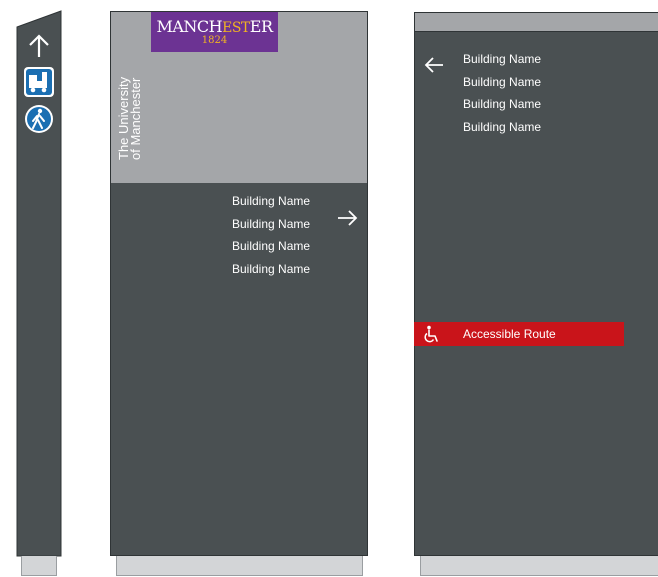 The width and height of the screenshot is (658, 577). What do you see at coordinates (539, 566) in the screenshot?
I see `directional-sign-base` at bounding box center [539, 566].